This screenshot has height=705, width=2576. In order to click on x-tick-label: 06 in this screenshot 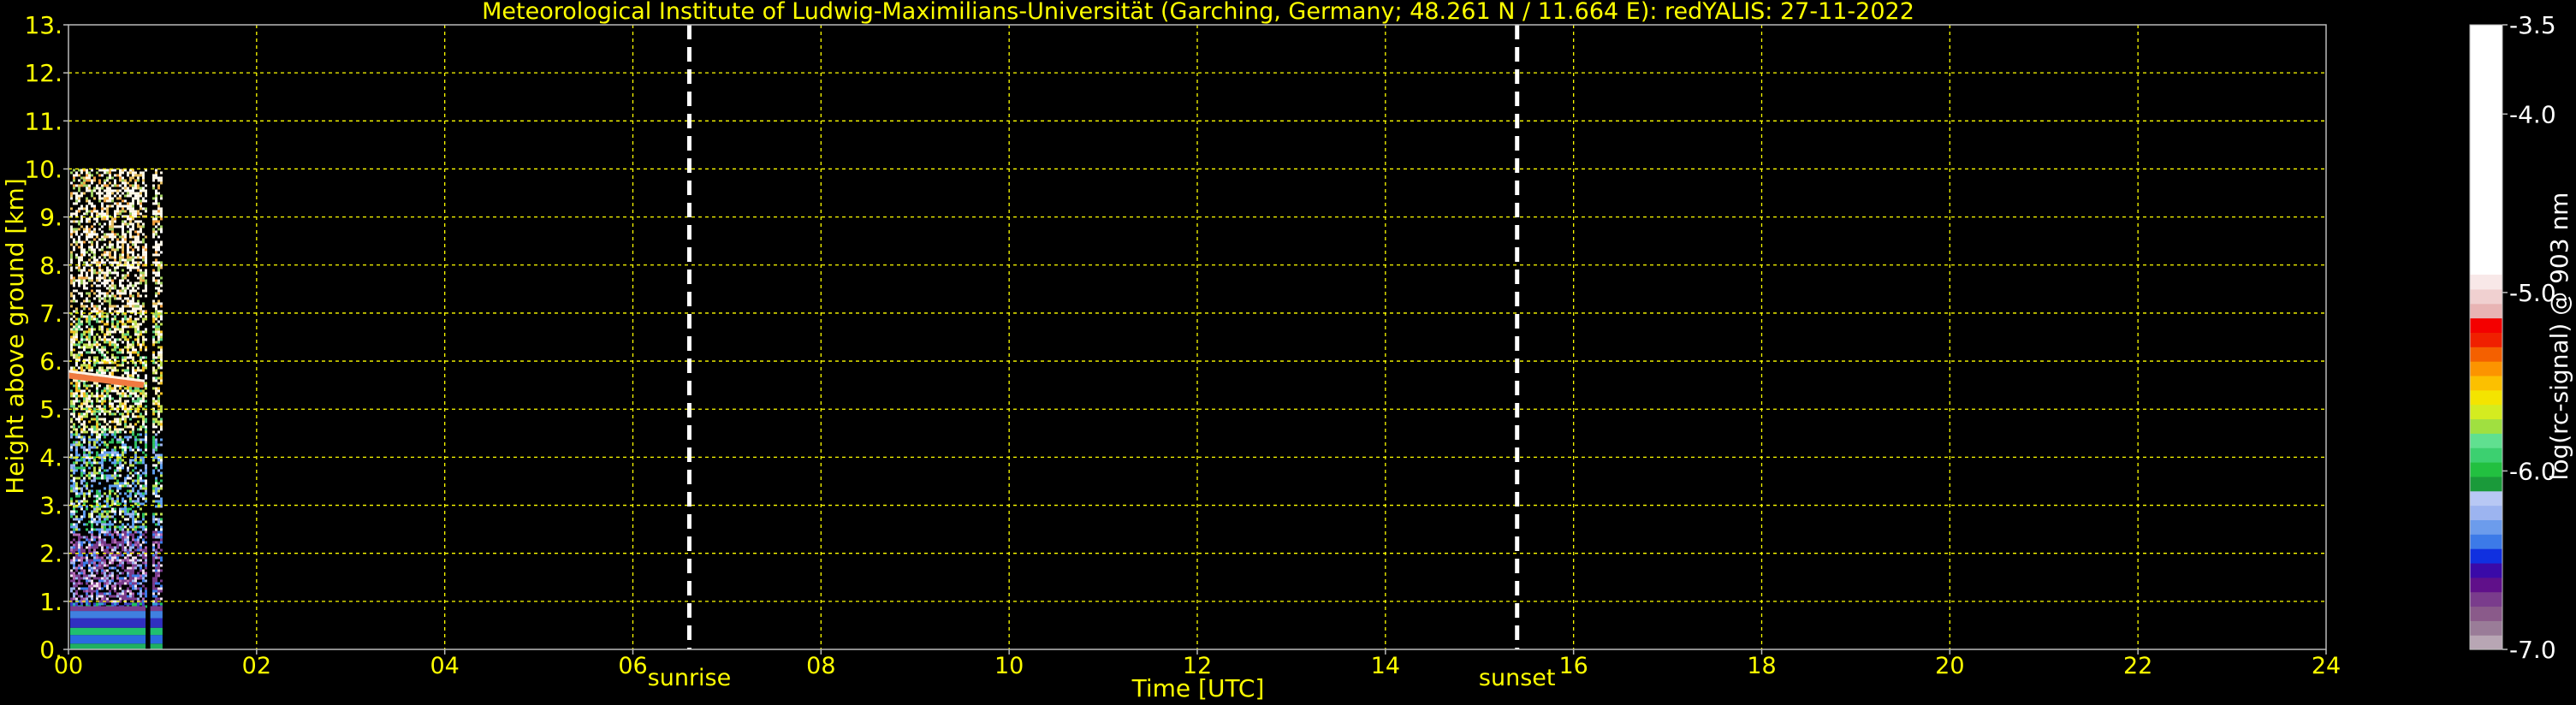, I will do `click(632, 666)`.